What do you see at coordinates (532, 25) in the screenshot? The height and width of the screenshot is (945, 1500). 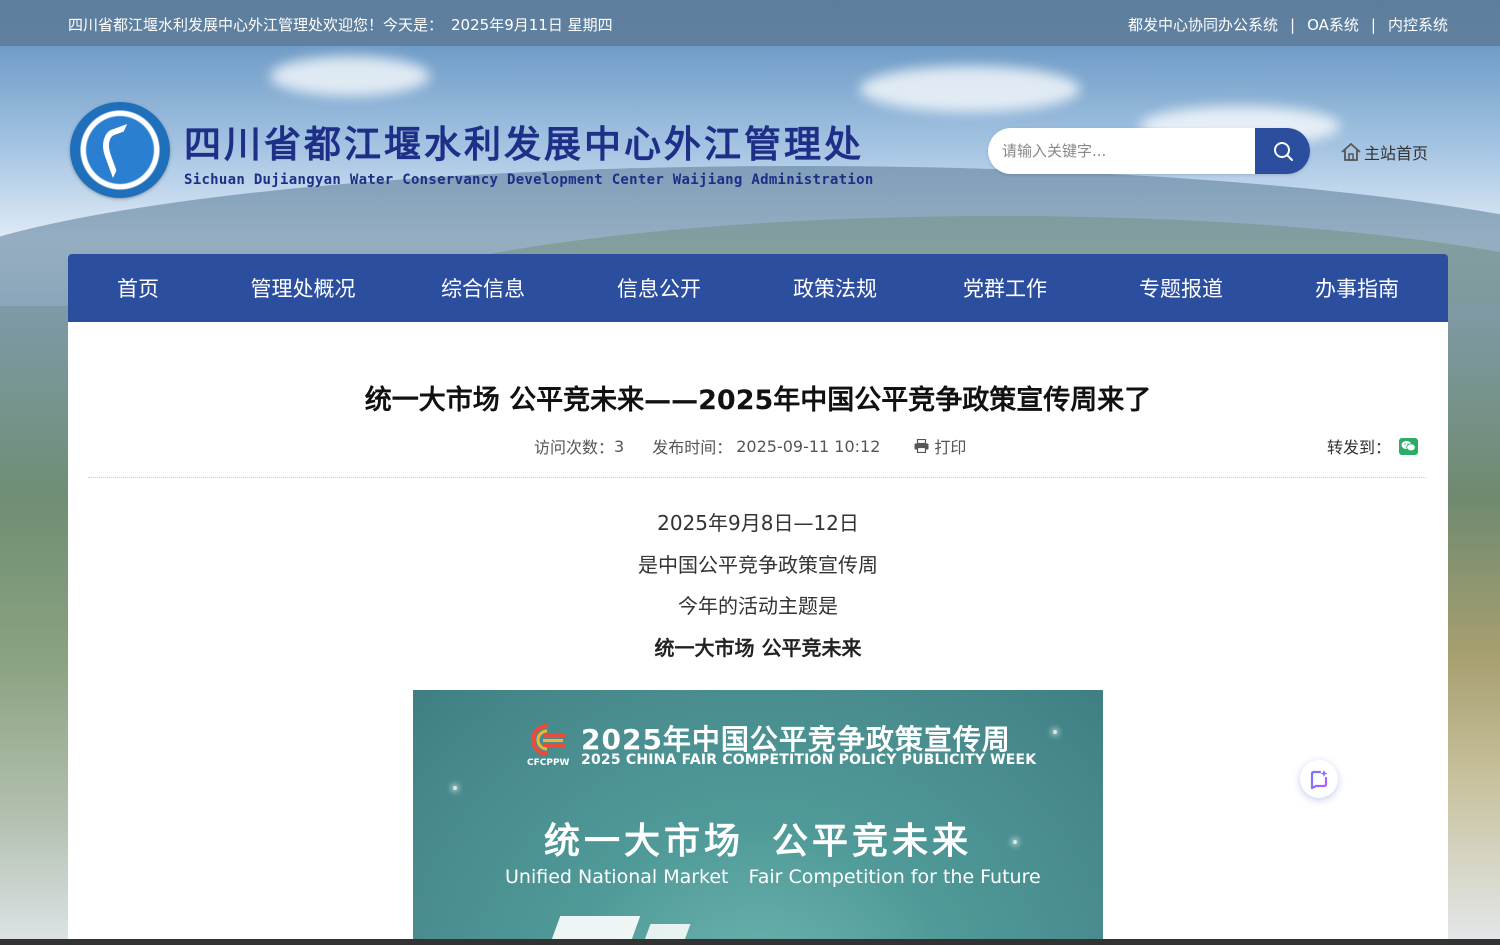 I see `current-date: 2025年9月11日 星期四` at bounding box center [532, 25].